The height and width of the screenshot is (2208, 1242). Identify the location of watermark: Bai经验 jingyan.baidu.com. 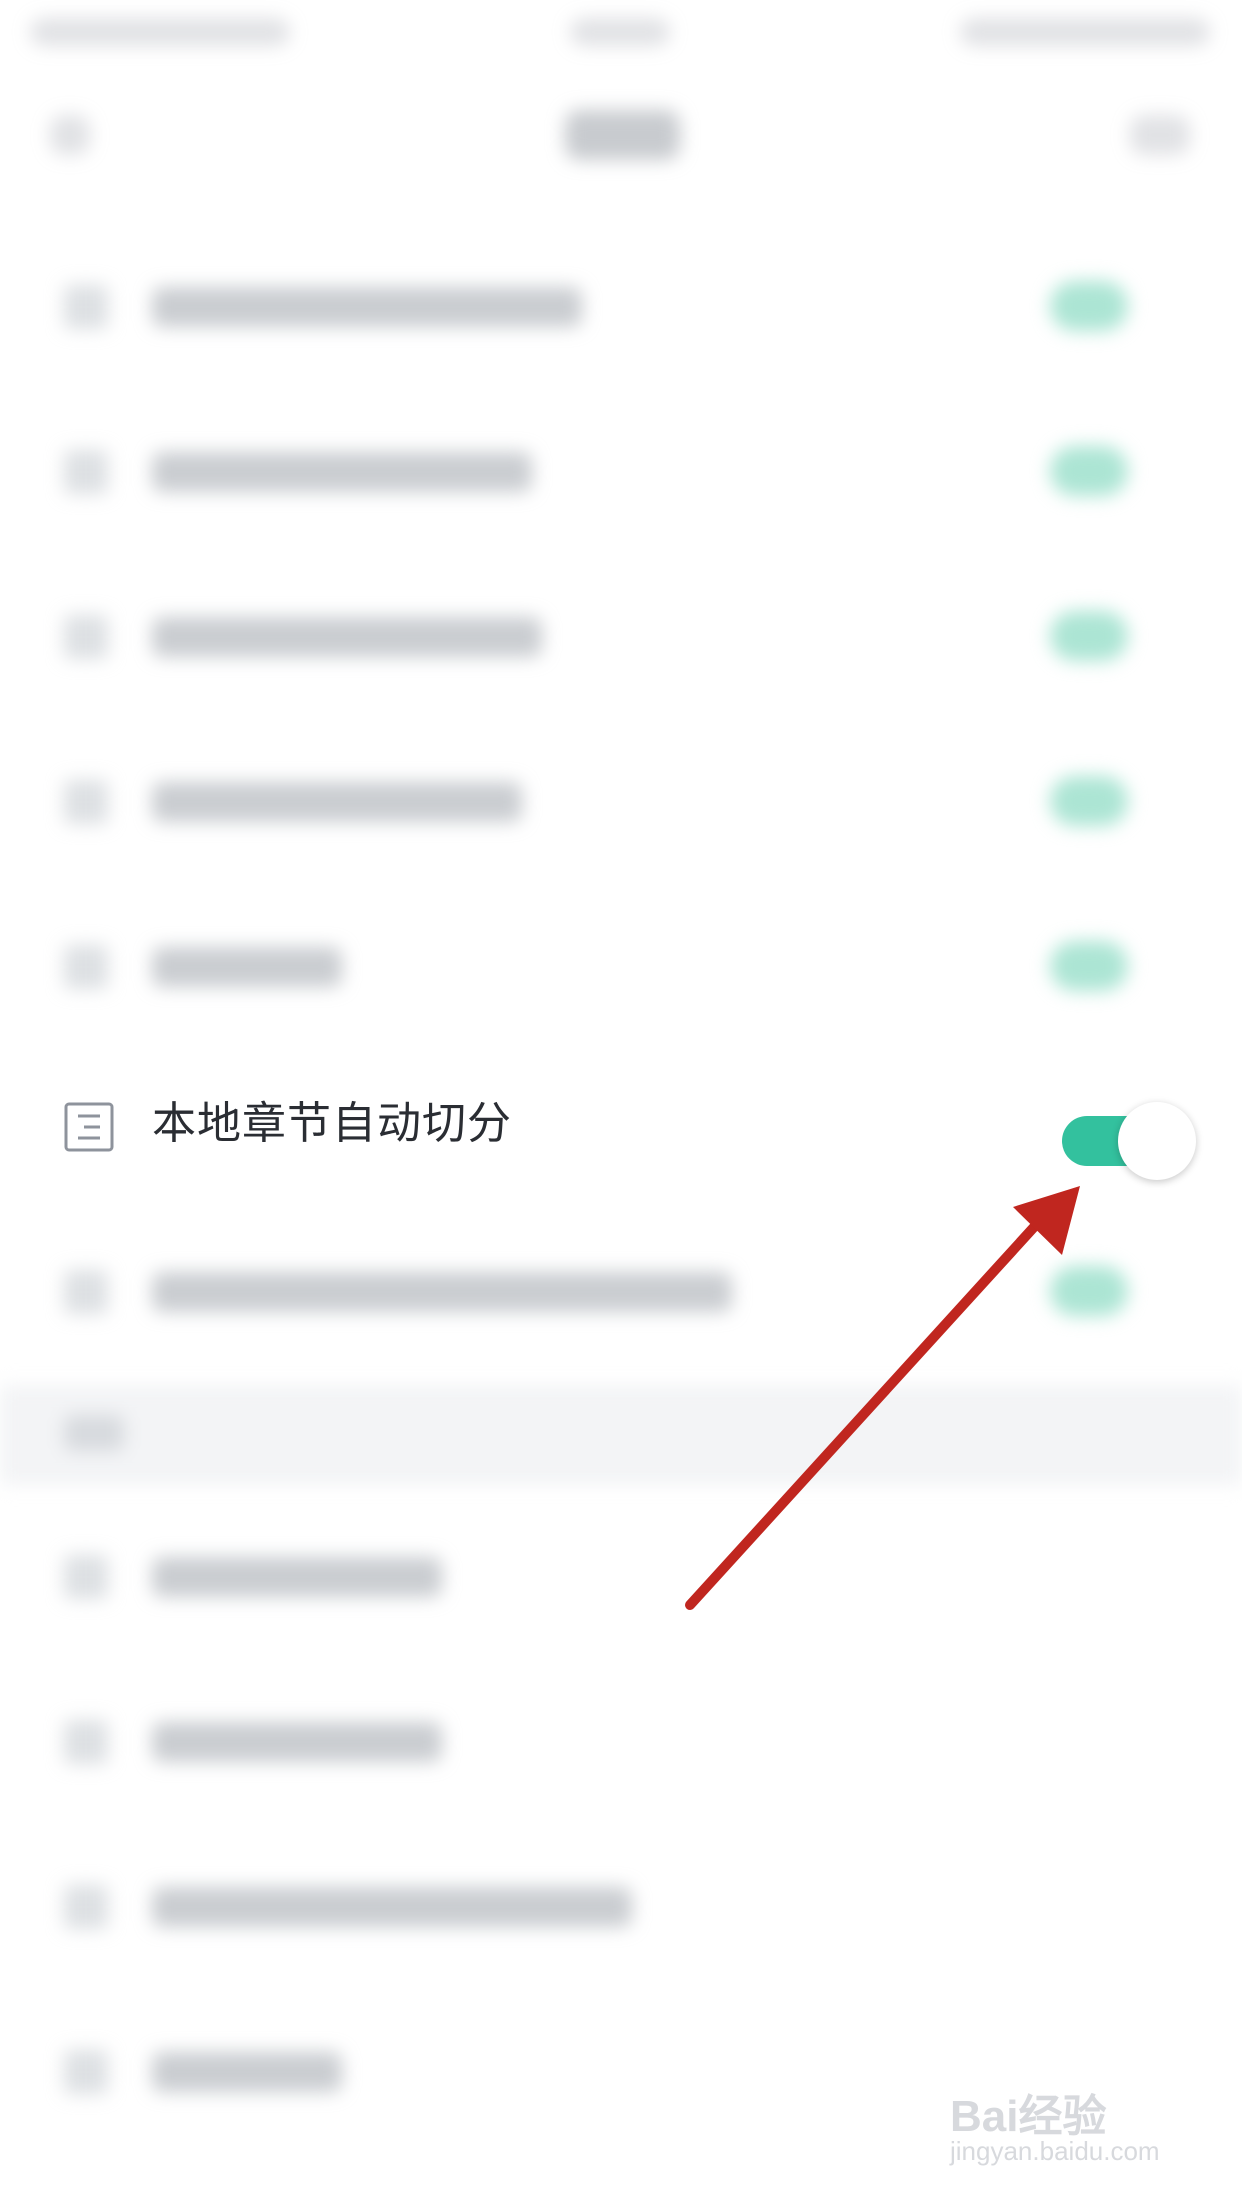
(1080, 2130).